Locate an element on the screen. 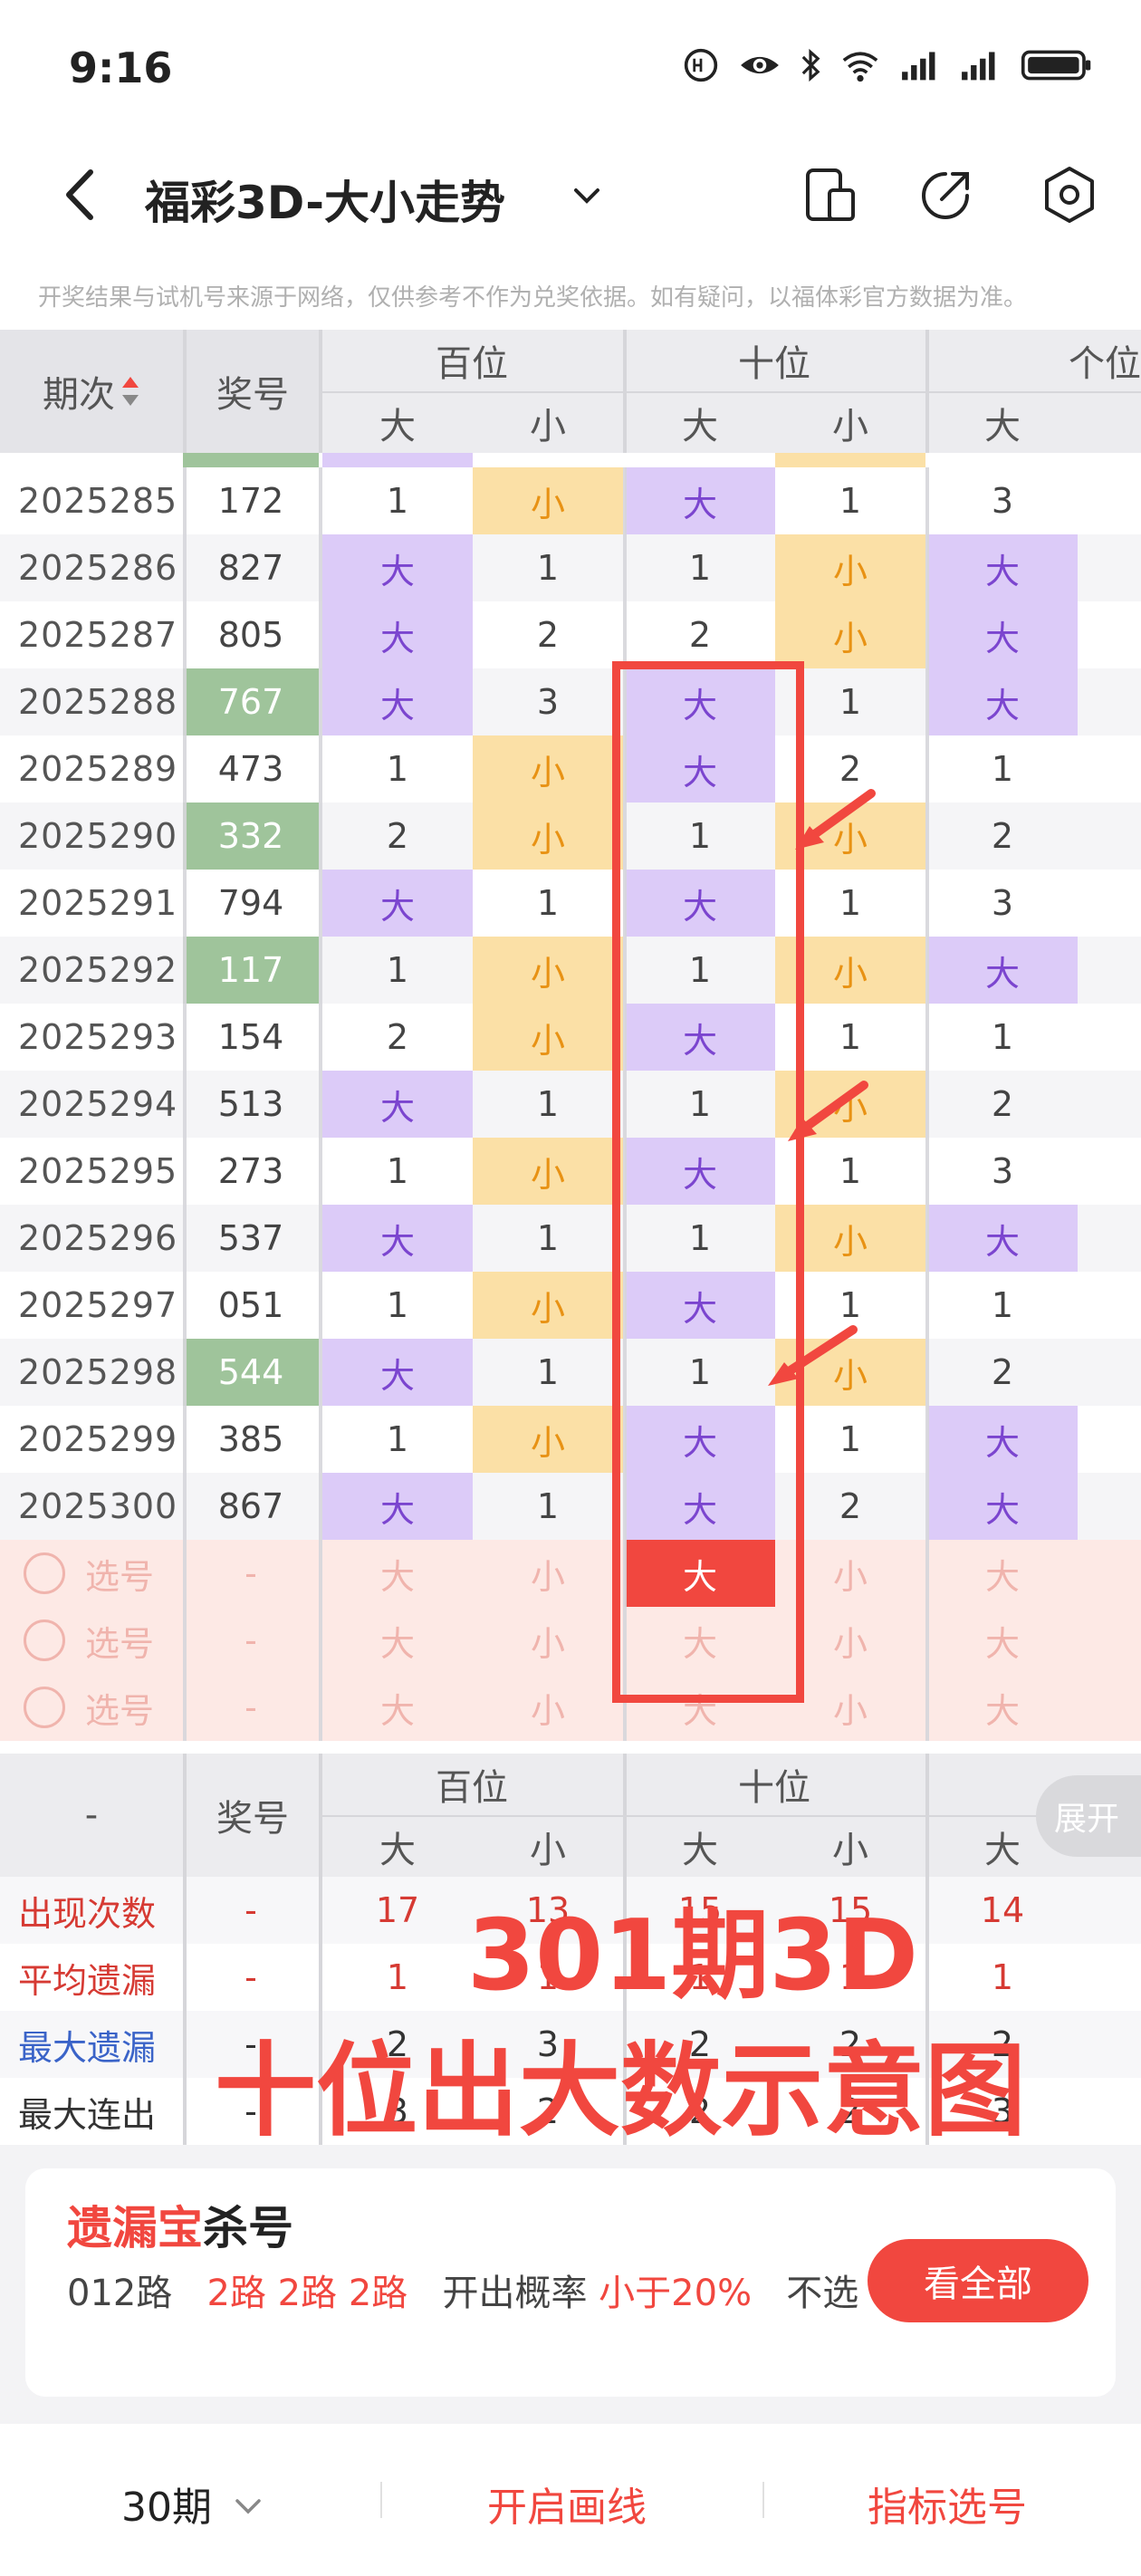 This screenshot has width=1141, height=2576. issue-cell: 2025291 is located at coordinates (98, 903).